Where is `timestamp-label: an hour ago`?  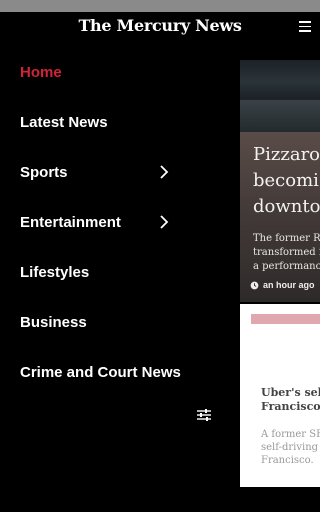
timestamp-label: an hour ago is located at coordinates (289, 285).